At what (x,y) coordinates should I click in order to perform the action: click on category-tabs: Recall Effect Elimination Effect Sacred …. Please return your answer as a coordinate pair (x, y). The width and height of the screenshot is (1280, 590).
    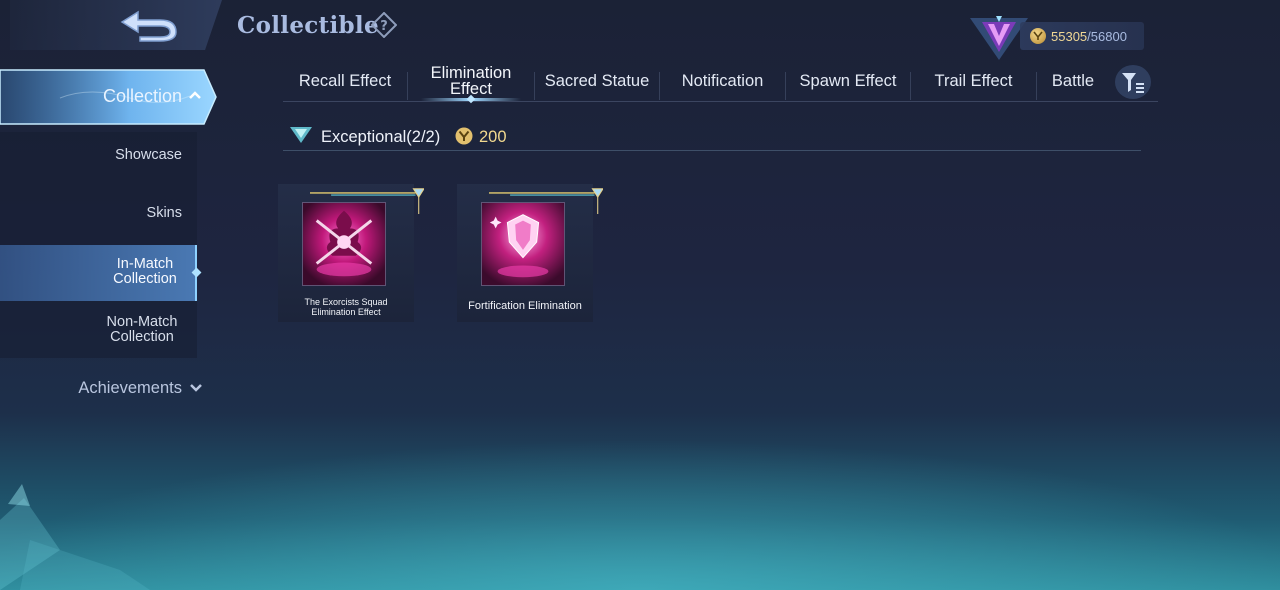
    Looking at the image, I should click on (720, 82).